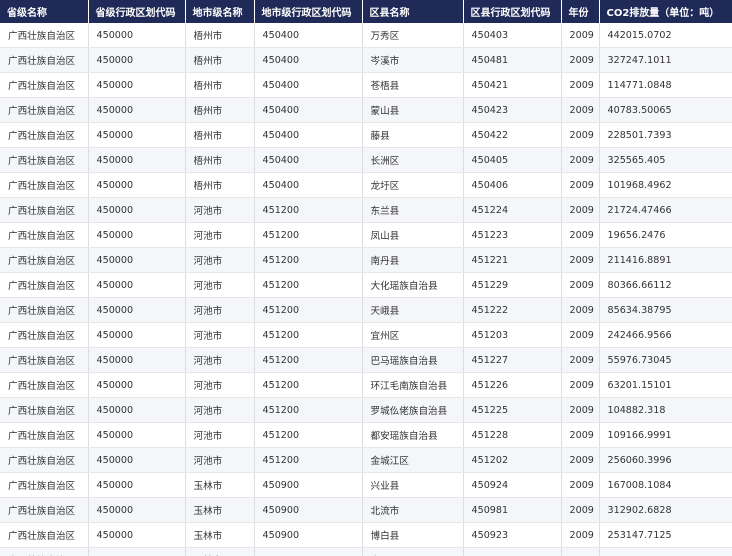 The width and height of the screenshot is (732, 556). I want to click on cell-county: 藤县, so click(413, 135).